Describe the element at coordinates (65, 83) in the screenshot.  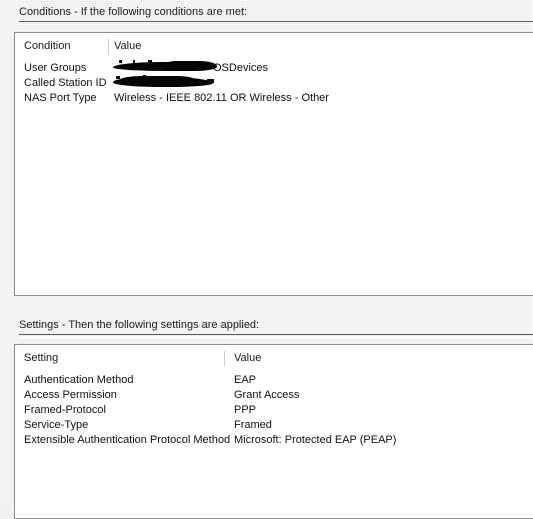
I see `condition-name-called-station-id: Called Station ID` at that location.